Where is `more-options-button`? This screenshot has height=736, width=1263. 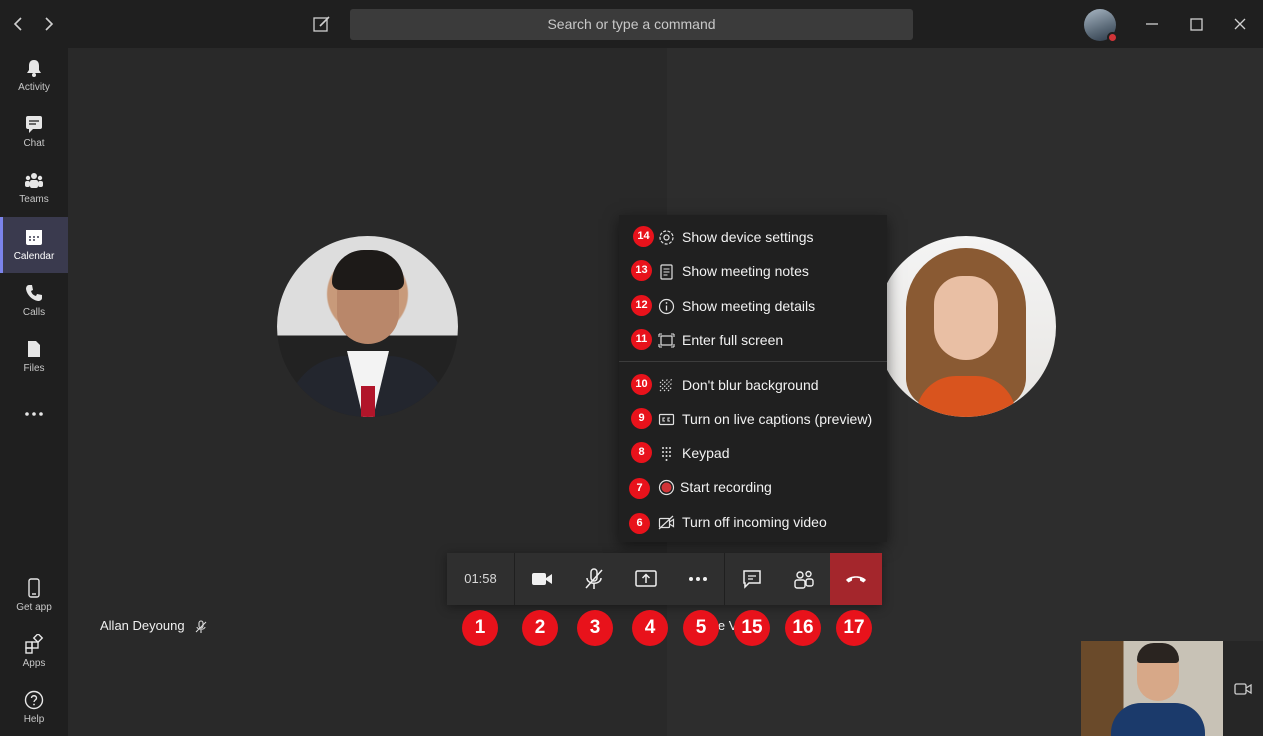
more-options-button is located at coordinates (698, 579).